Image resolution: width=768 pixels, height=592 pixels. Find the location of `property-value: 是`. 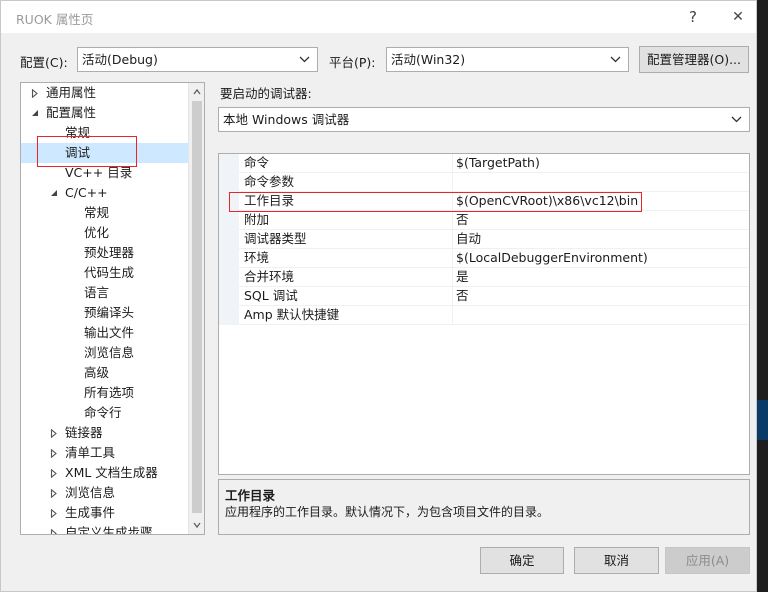

property-value: 是 is located at coordinates (462, 277).